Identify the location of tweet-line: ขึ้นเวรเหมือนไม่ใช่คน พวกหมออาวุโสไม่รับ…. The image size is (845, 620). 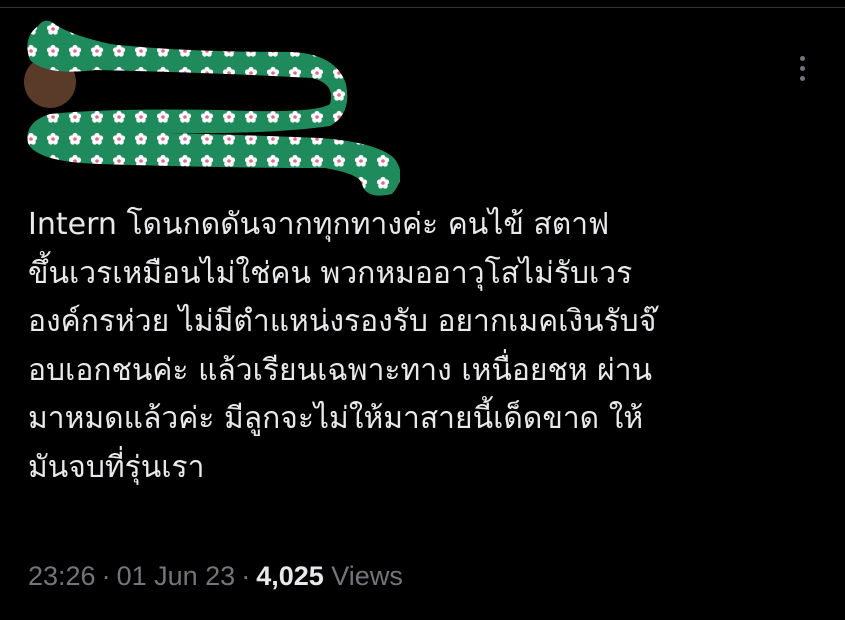
(330, 273).